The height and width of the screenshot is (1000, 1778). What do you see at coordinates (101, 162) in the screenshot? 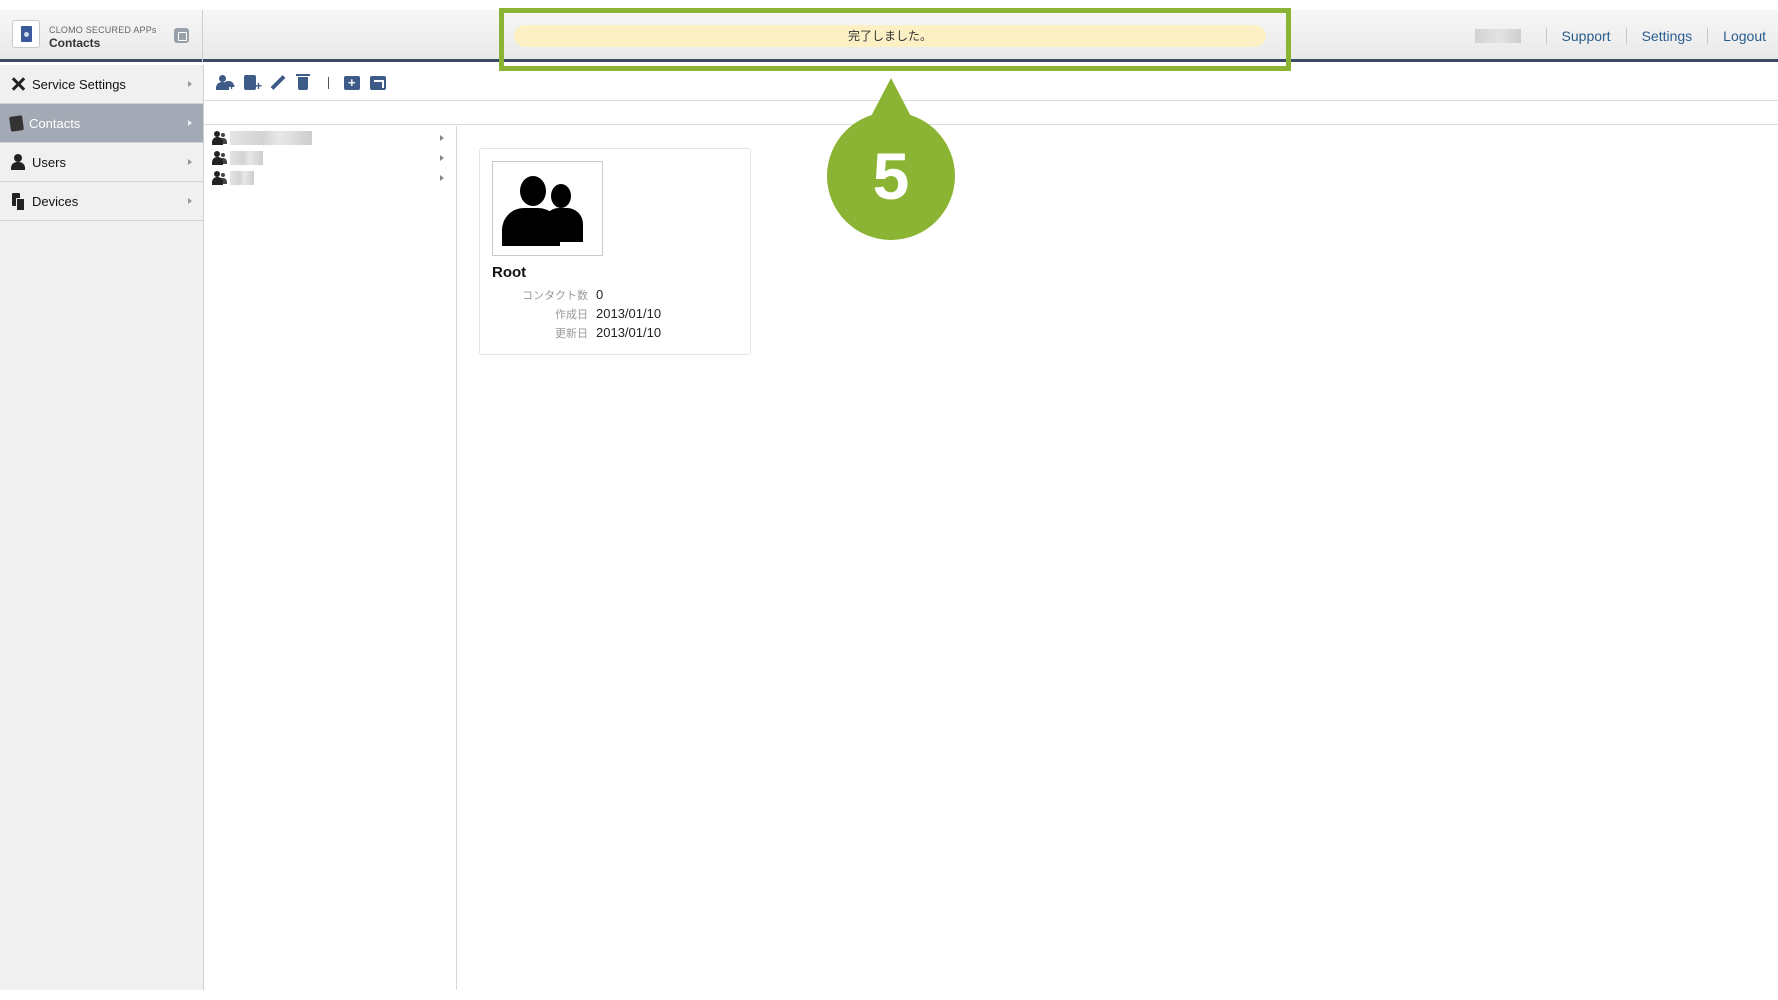
I see `sidebar-item-users: Users` at bounding box center [101, 162].